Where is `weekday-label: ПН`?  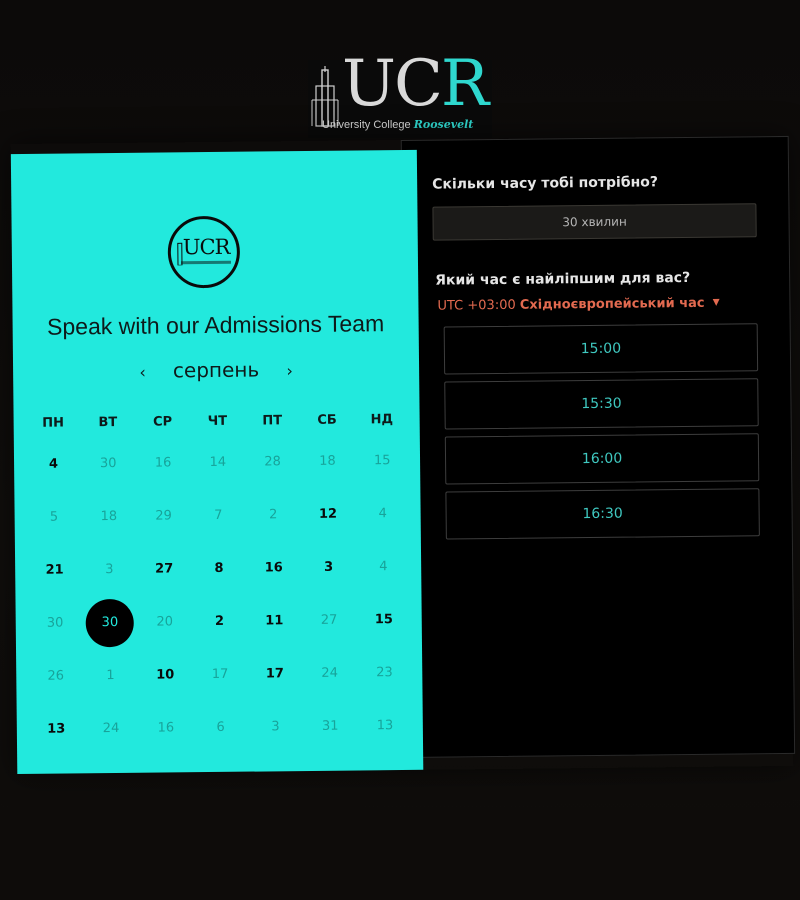 weekday-label: ПН is located at coordinates (53, 423).